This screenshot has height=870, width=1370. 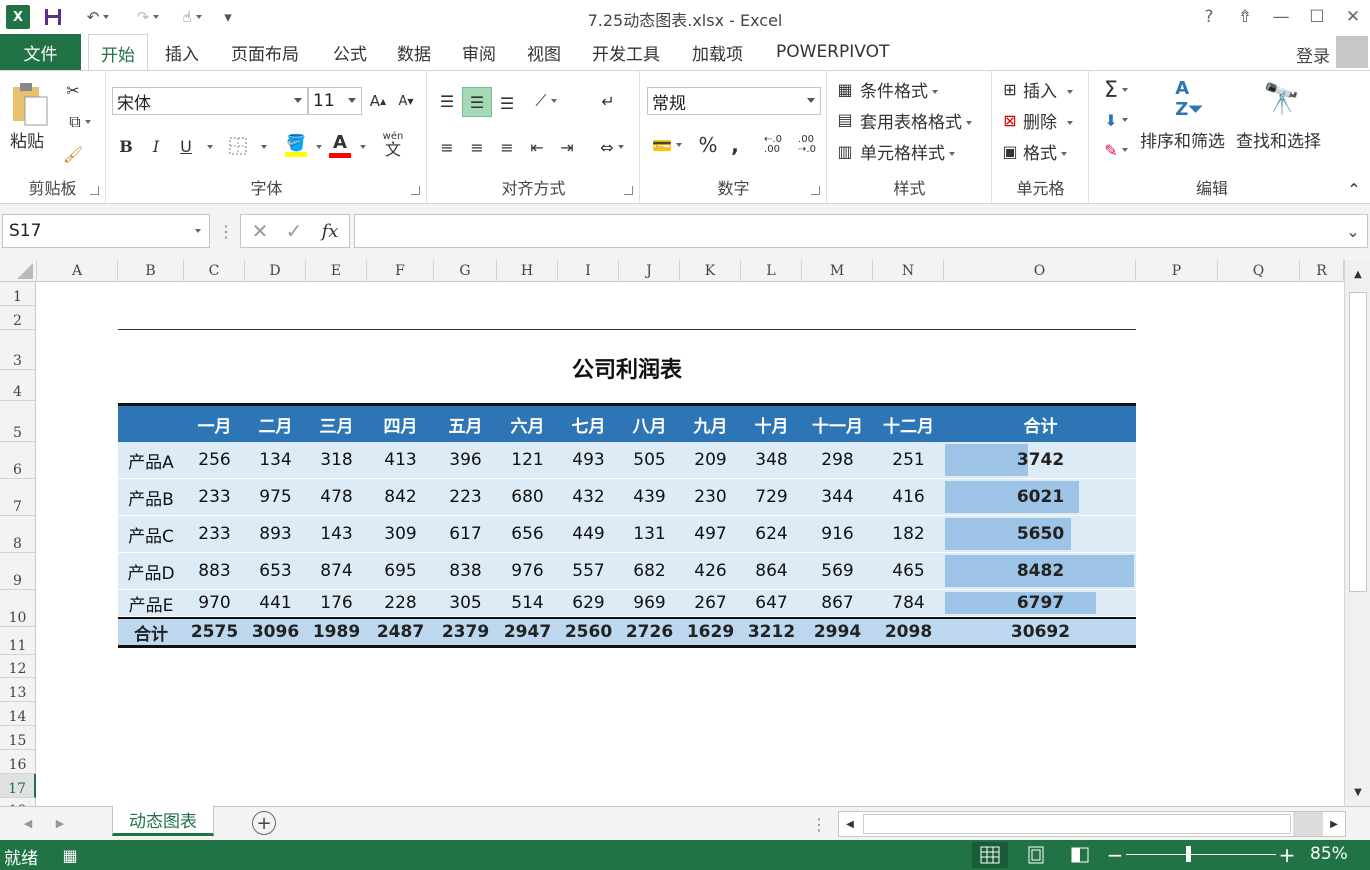 I want to click on ribbon-display-icon: ⇮, so click(x=1245, y=17).